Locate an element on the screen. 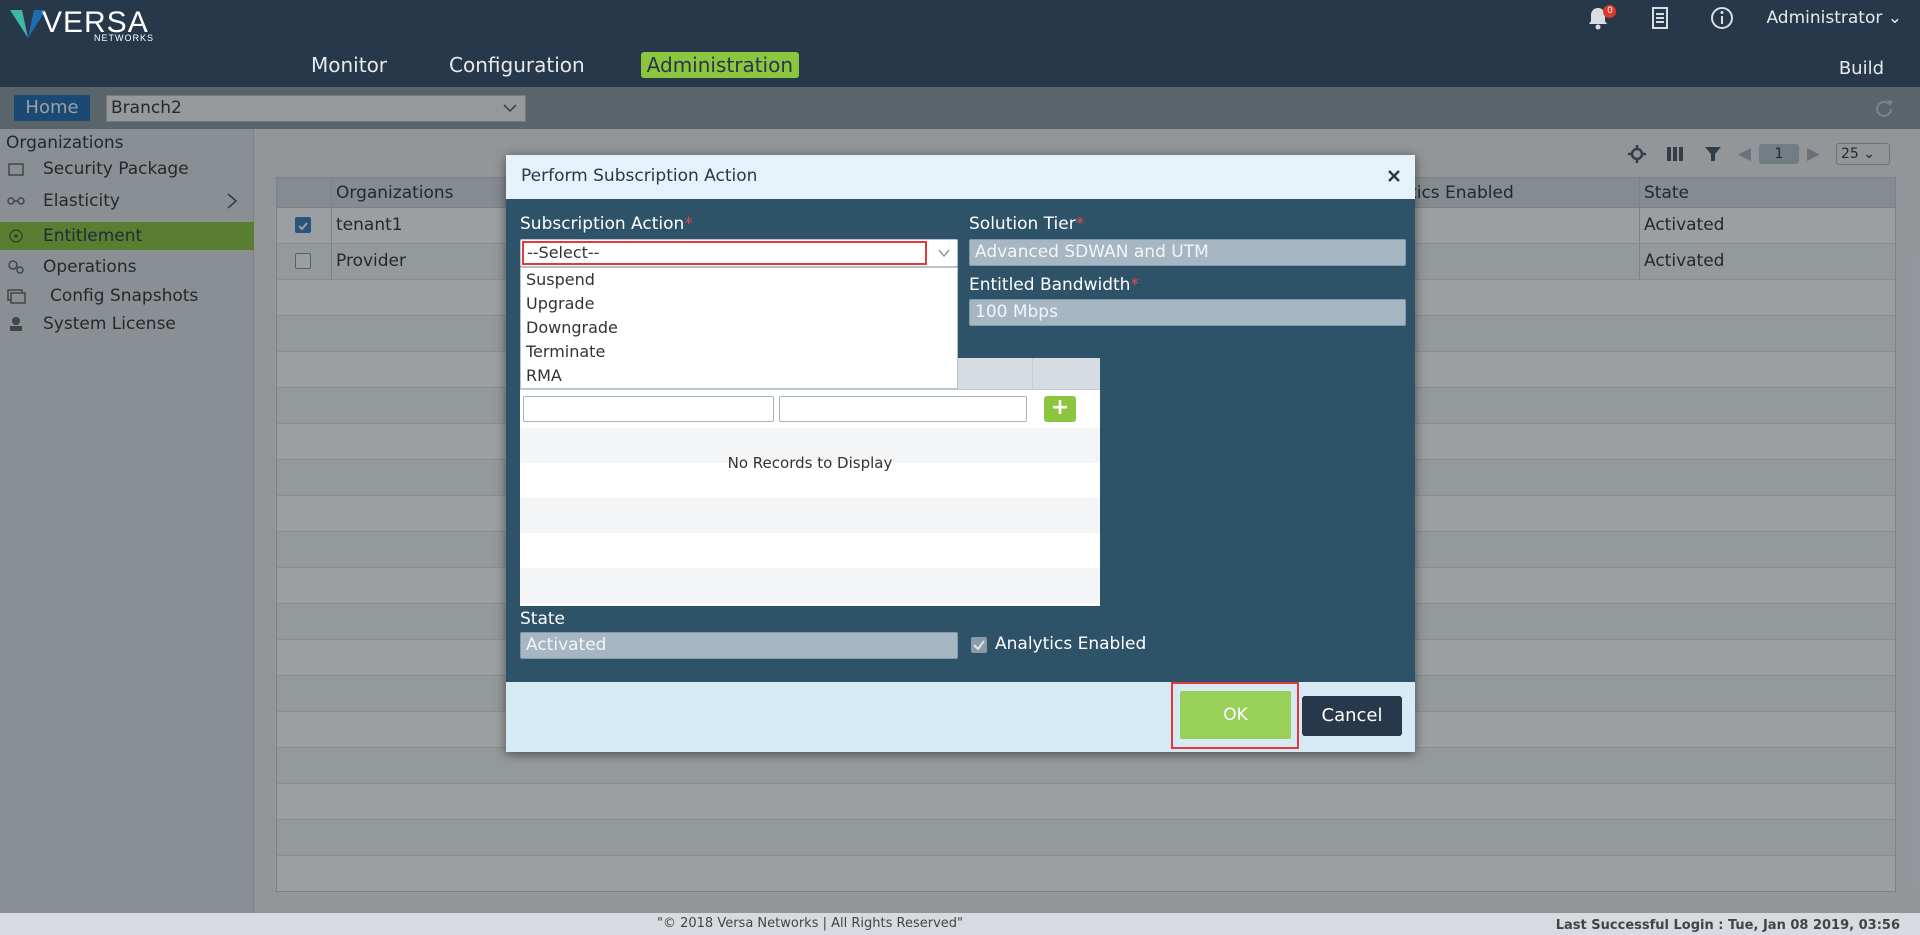 The width and height of the screenshot is (1920, 935). subscription-action-label: Subscription Action* is located at coordinates (606, 224).